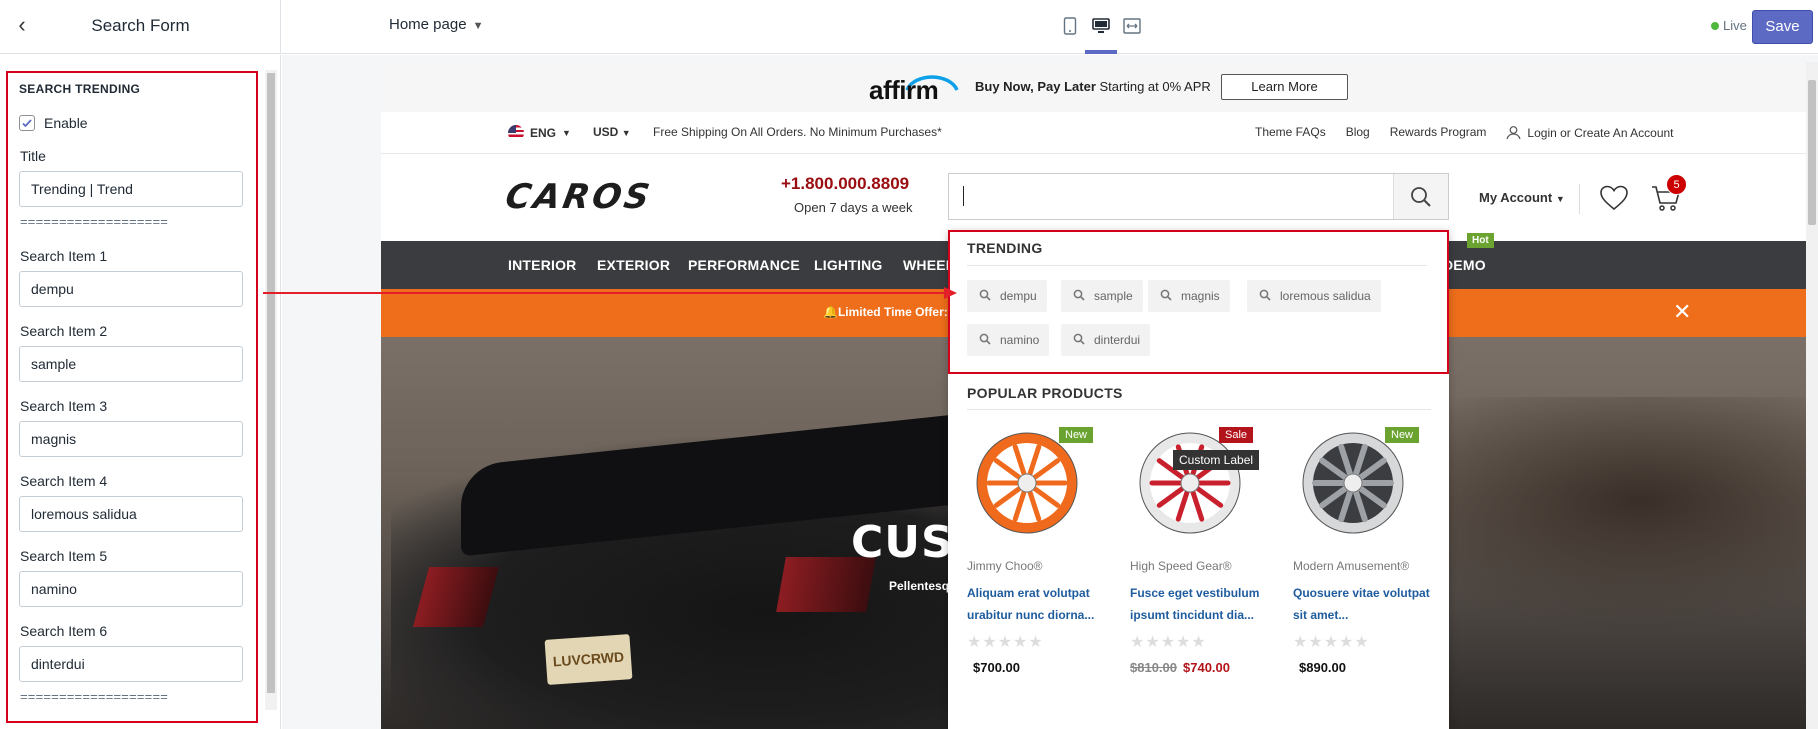  What do you see at coordinates (744, 265) in the screenshot?
I see `nav-performance: PERFORMANCE` at bounding box center [744, 265].